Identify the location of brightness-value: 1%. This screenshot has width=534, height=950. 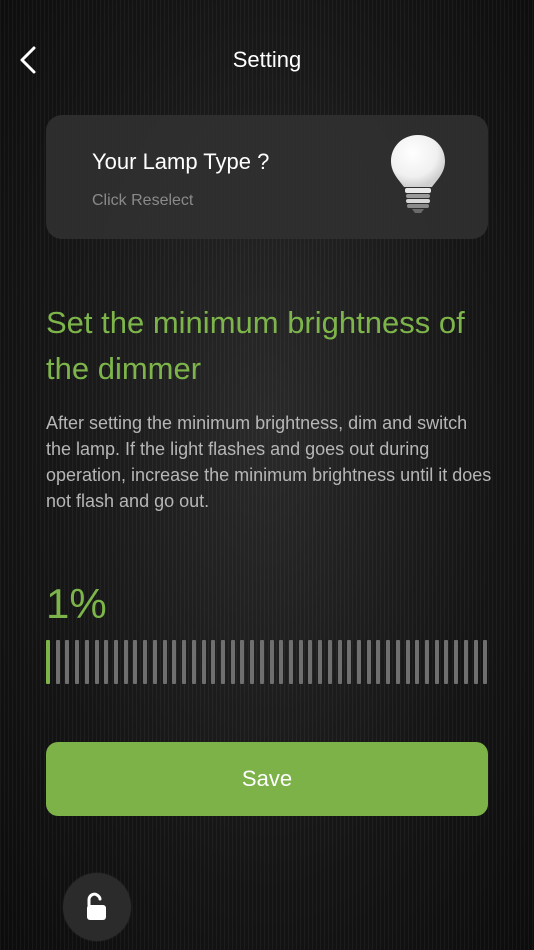
(76, 603).